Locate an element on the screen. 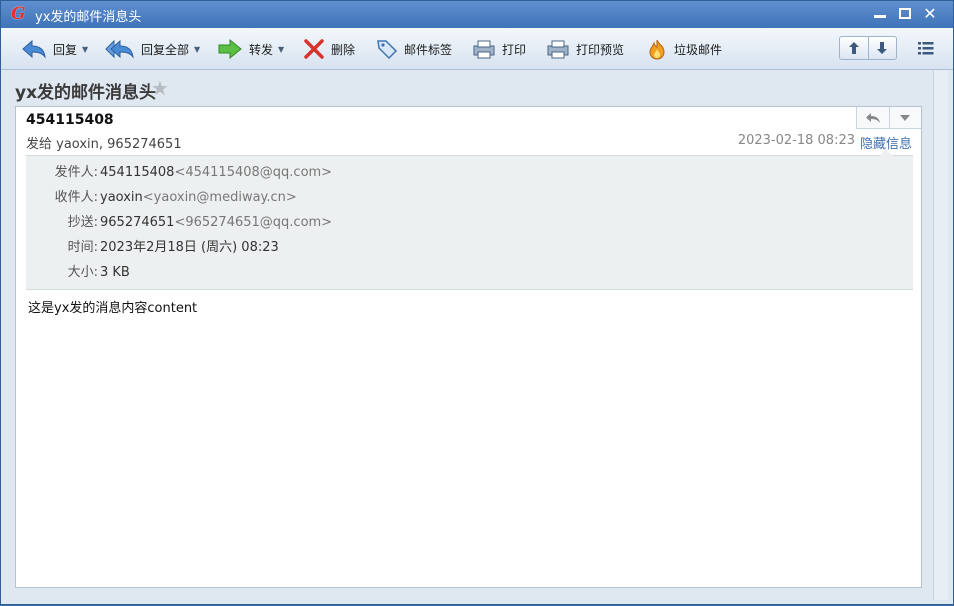 The height and width of the screenshot is (606, 954). arrow-down-icon is located at coordinates (882, 48).